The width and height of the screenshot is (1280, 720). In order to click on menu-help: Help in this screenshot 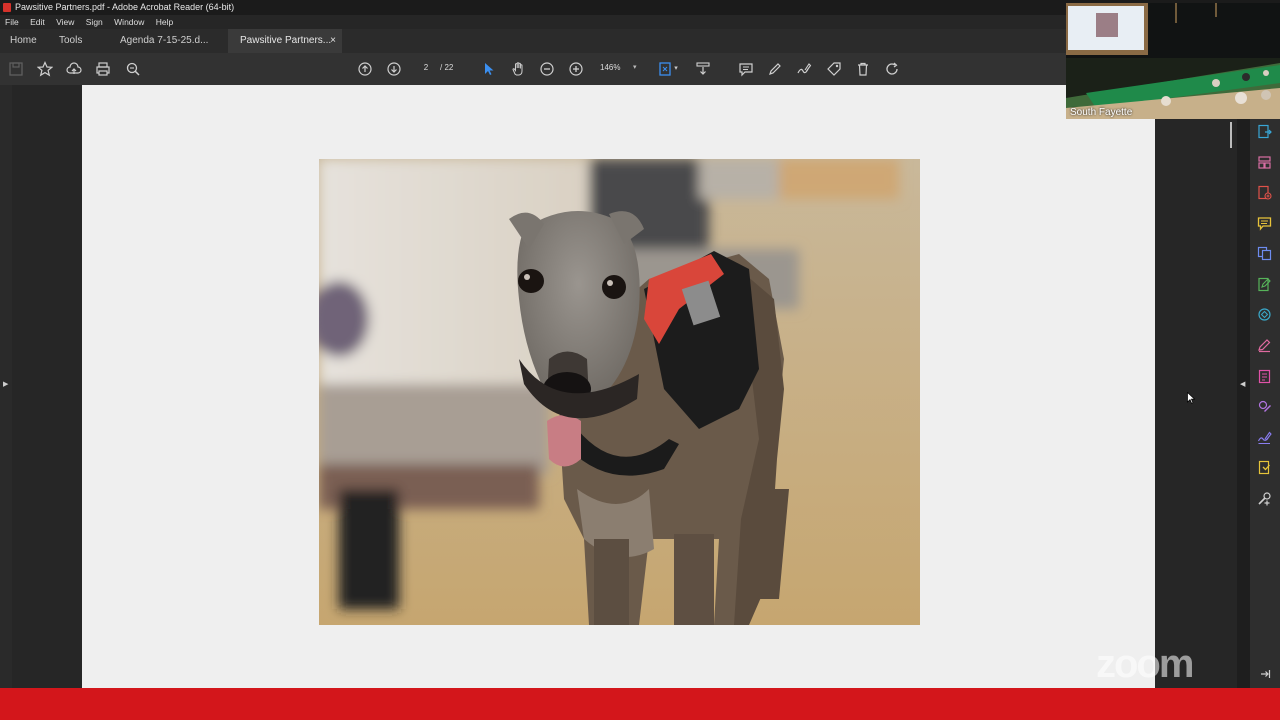, I will do `click(164, 22)`.